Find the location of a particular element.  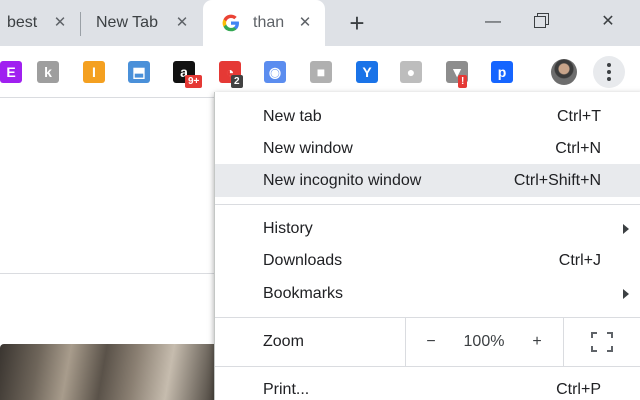

profile-avatar is located at coordinates (564, 72).